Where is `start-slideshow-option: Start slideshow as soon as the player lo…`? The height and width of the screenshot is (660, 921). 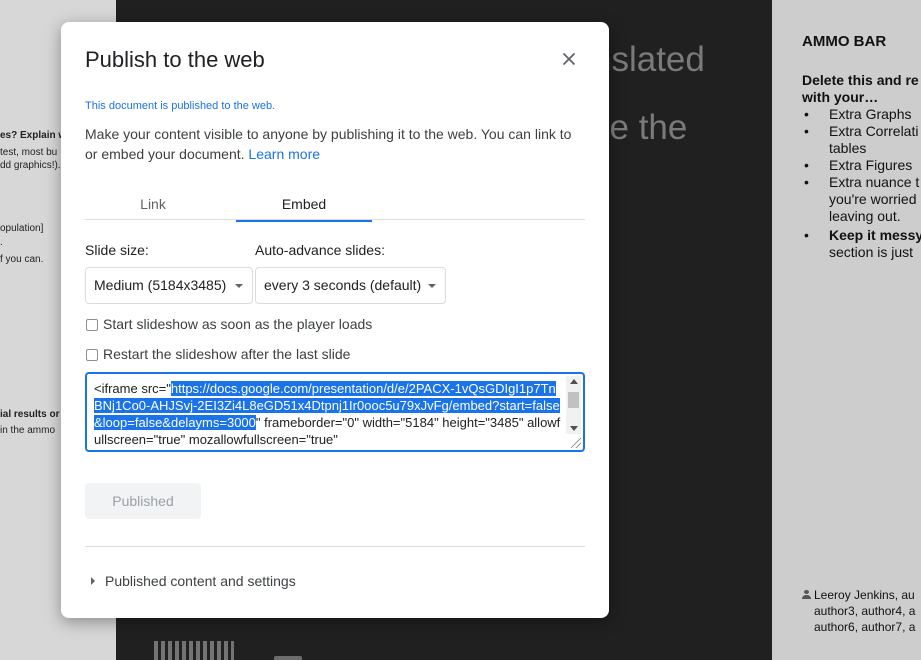 start-slideshow-option: Start slideshow as soon as the player lo… is located at coordinates (229, 324).